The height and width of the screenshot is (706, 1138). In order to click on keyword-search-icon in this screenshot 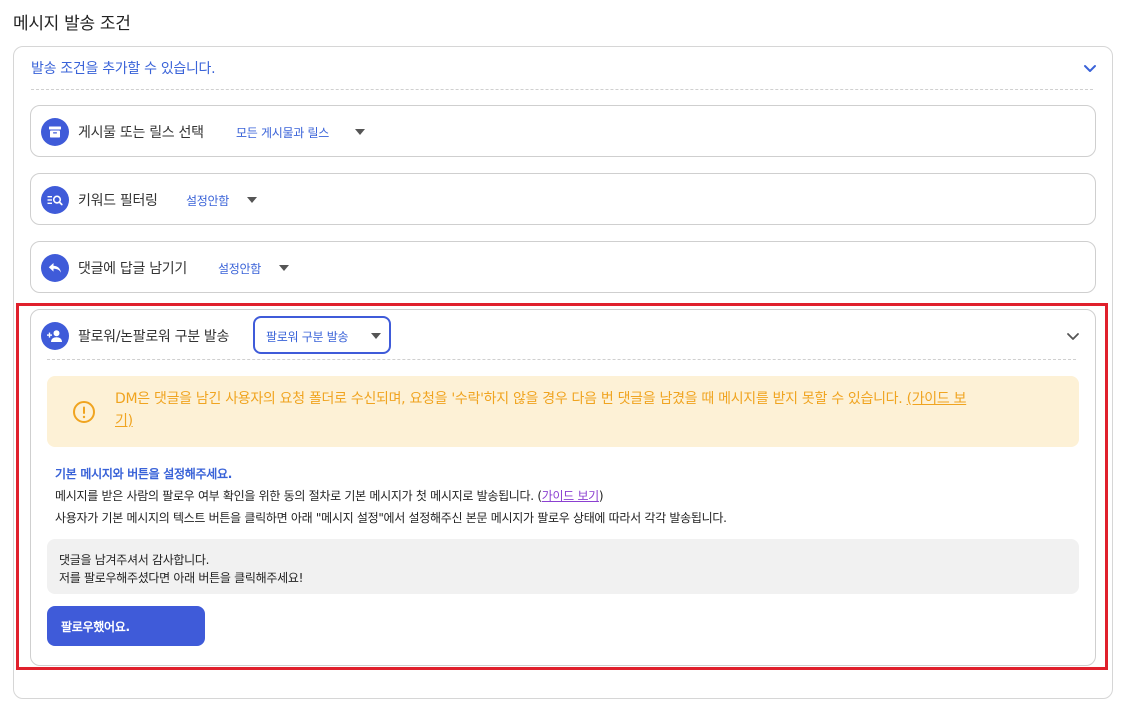, I will do `click(55, 200)`.